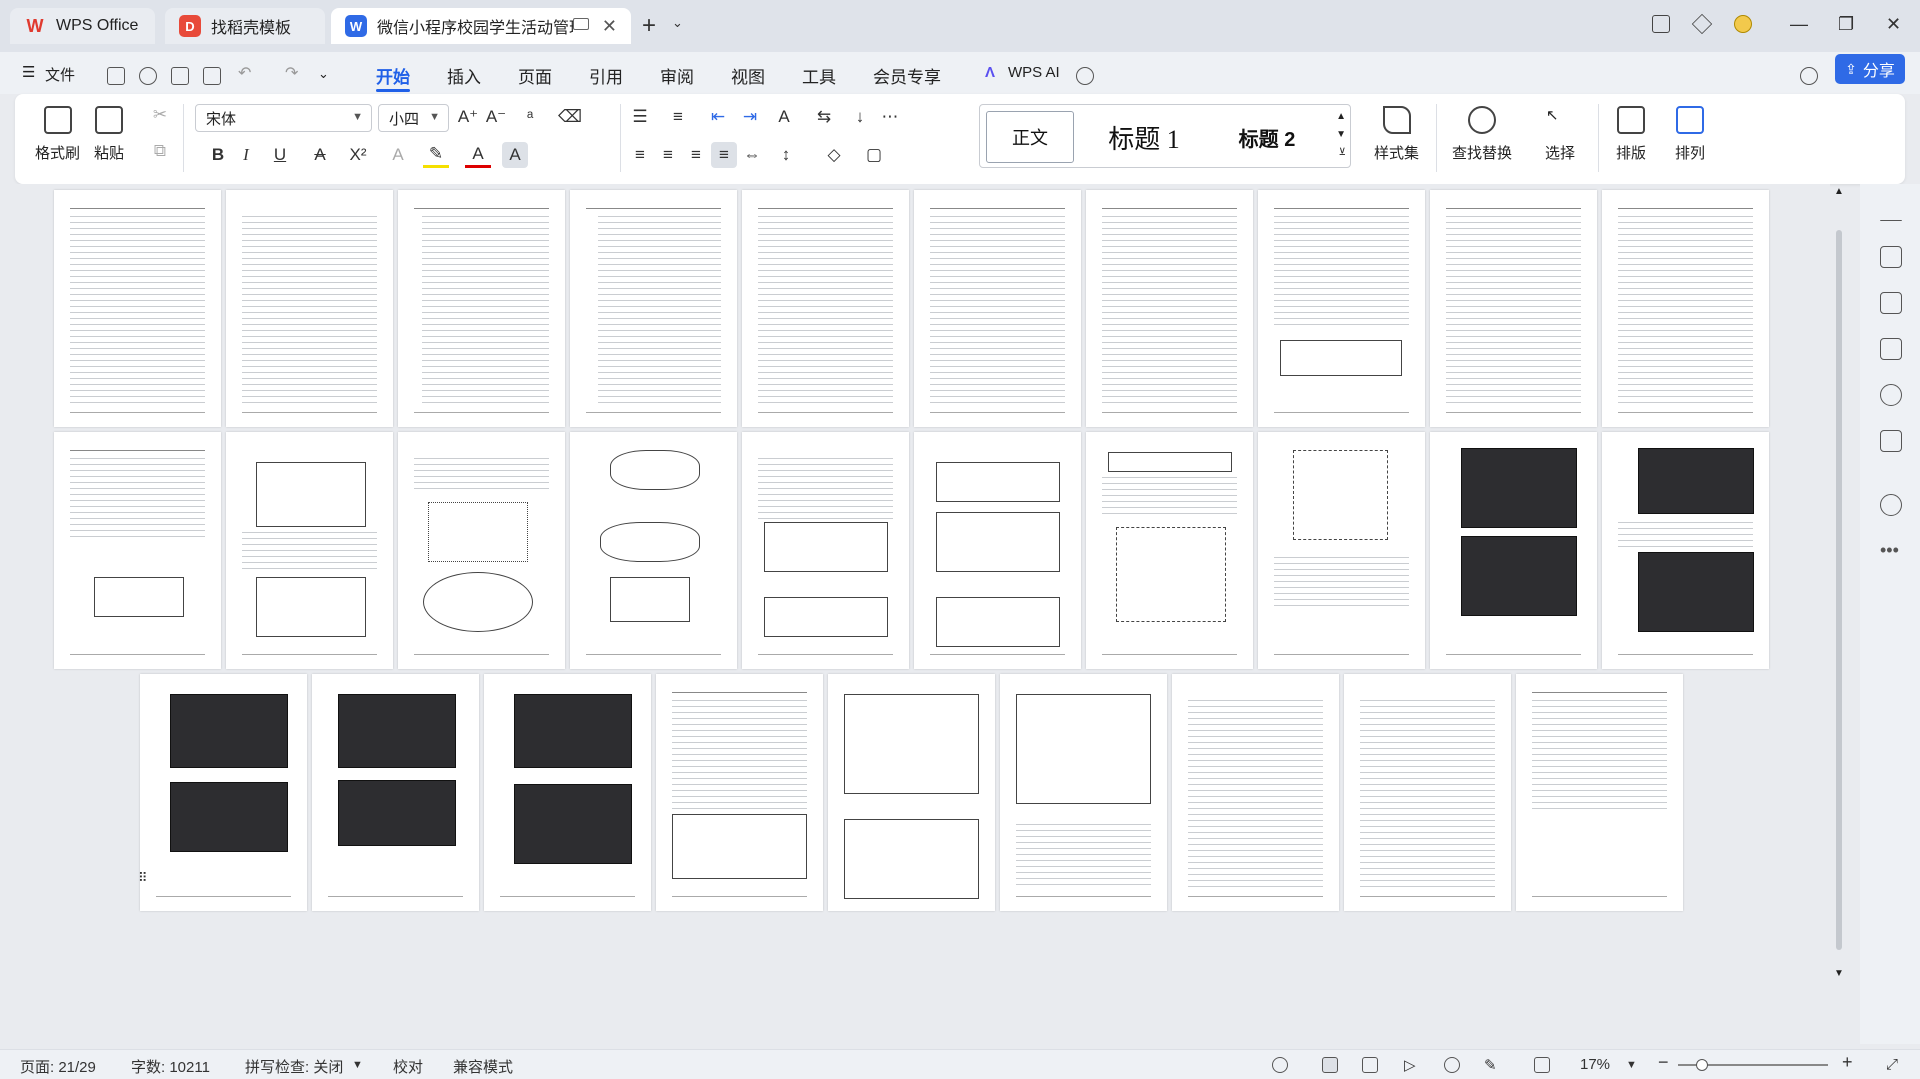  Describe the element at coordinates (280, 155) in the screenshot. I see `underline-icon: U` at that location.